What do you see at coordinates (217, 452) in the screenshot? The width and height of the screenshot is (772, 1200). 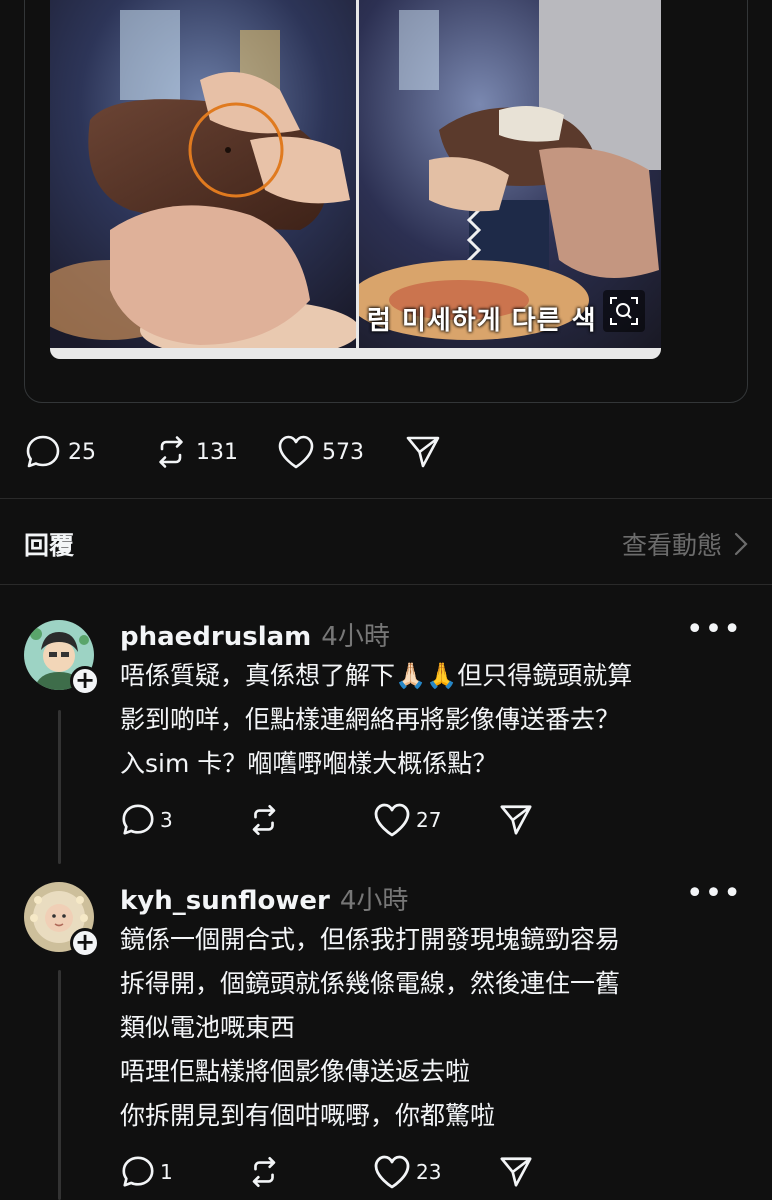 I see `repost-count: 131` at bounding box center [217, 452].